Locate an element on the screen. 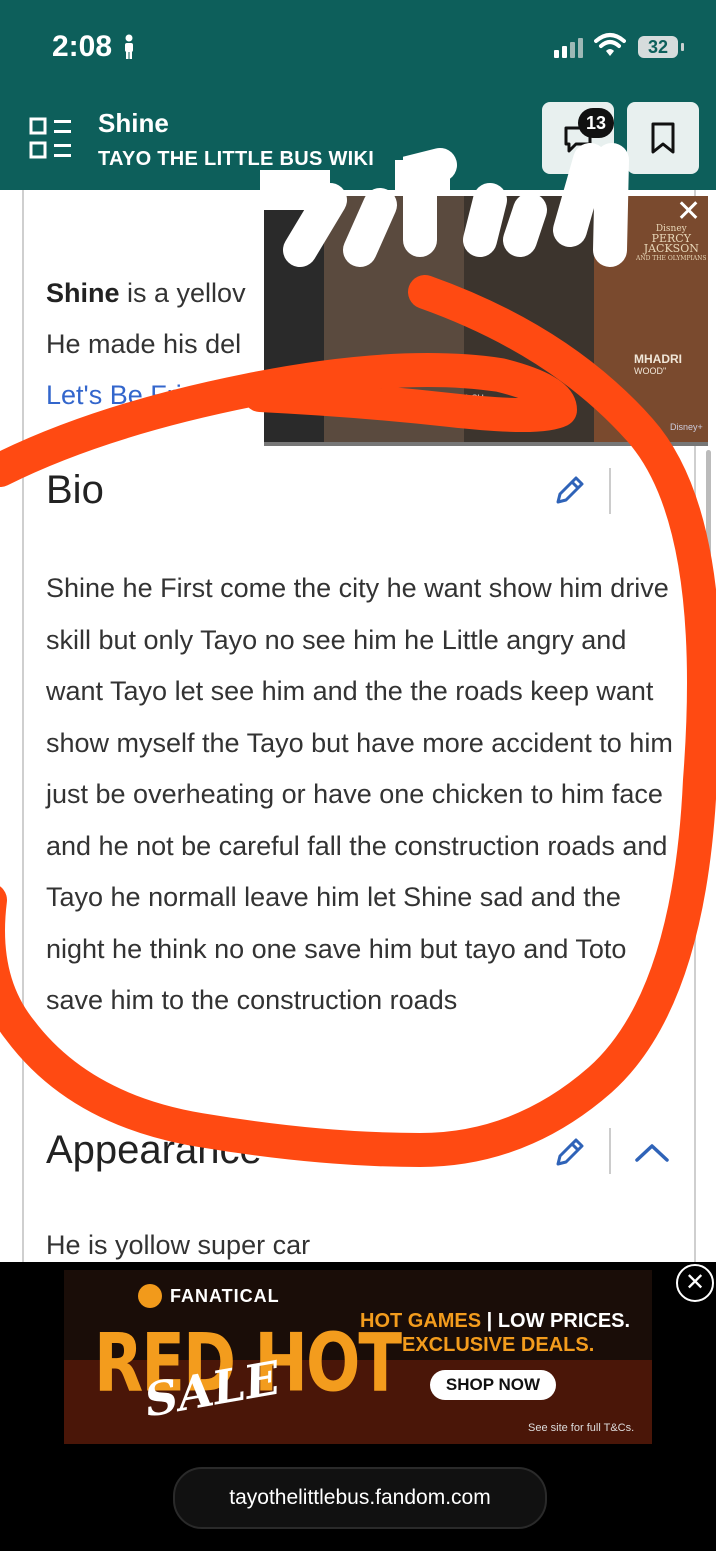 The image size is (716, 1551). ad-tagline: HOT GAMES | LOW PRICES. is located at coordinates (495, 1321).